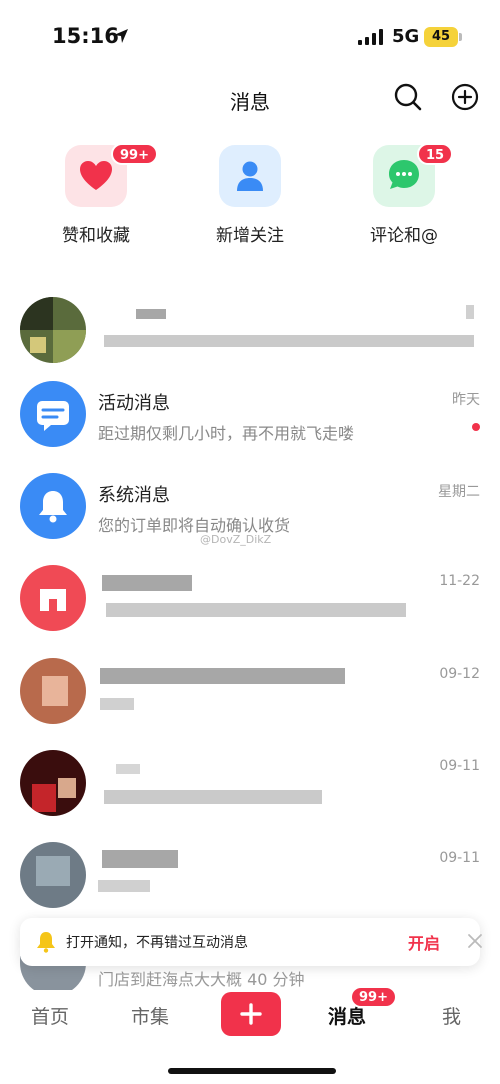 The height and width of the screenshot is (1084, 500). I want to click on status-time: 15:16, so click(85, 36).